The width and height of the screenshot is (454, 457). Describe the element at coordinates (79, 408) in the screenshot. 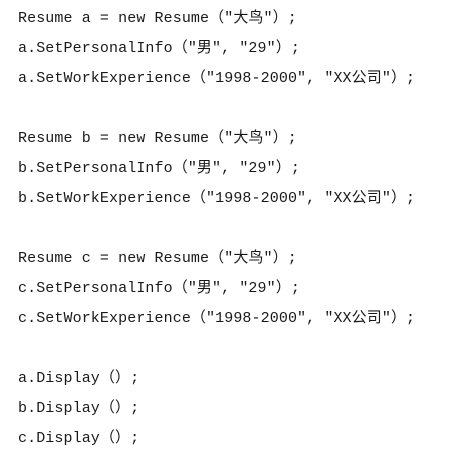

I see `code-line-b-display: b.Display（）;` at that location.